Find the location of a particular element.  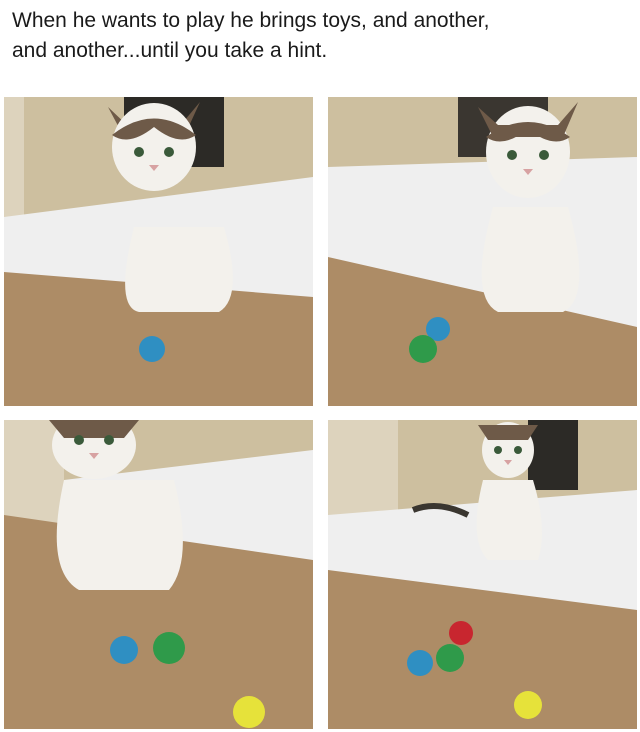

door is located at coordinates (363, 470).